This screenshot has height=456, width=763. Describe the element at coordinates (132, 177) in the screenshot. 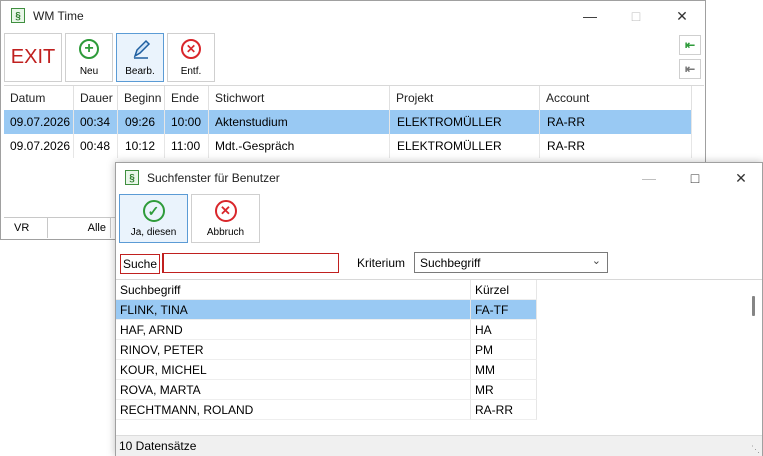

I see `dialog-app-icon: §` at that location.